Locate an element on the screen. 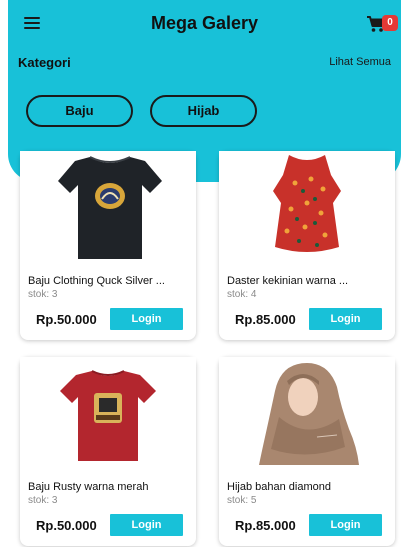 The image size is (401, 547). category-chip-baju: Baju is located at coordinates (79, 111).